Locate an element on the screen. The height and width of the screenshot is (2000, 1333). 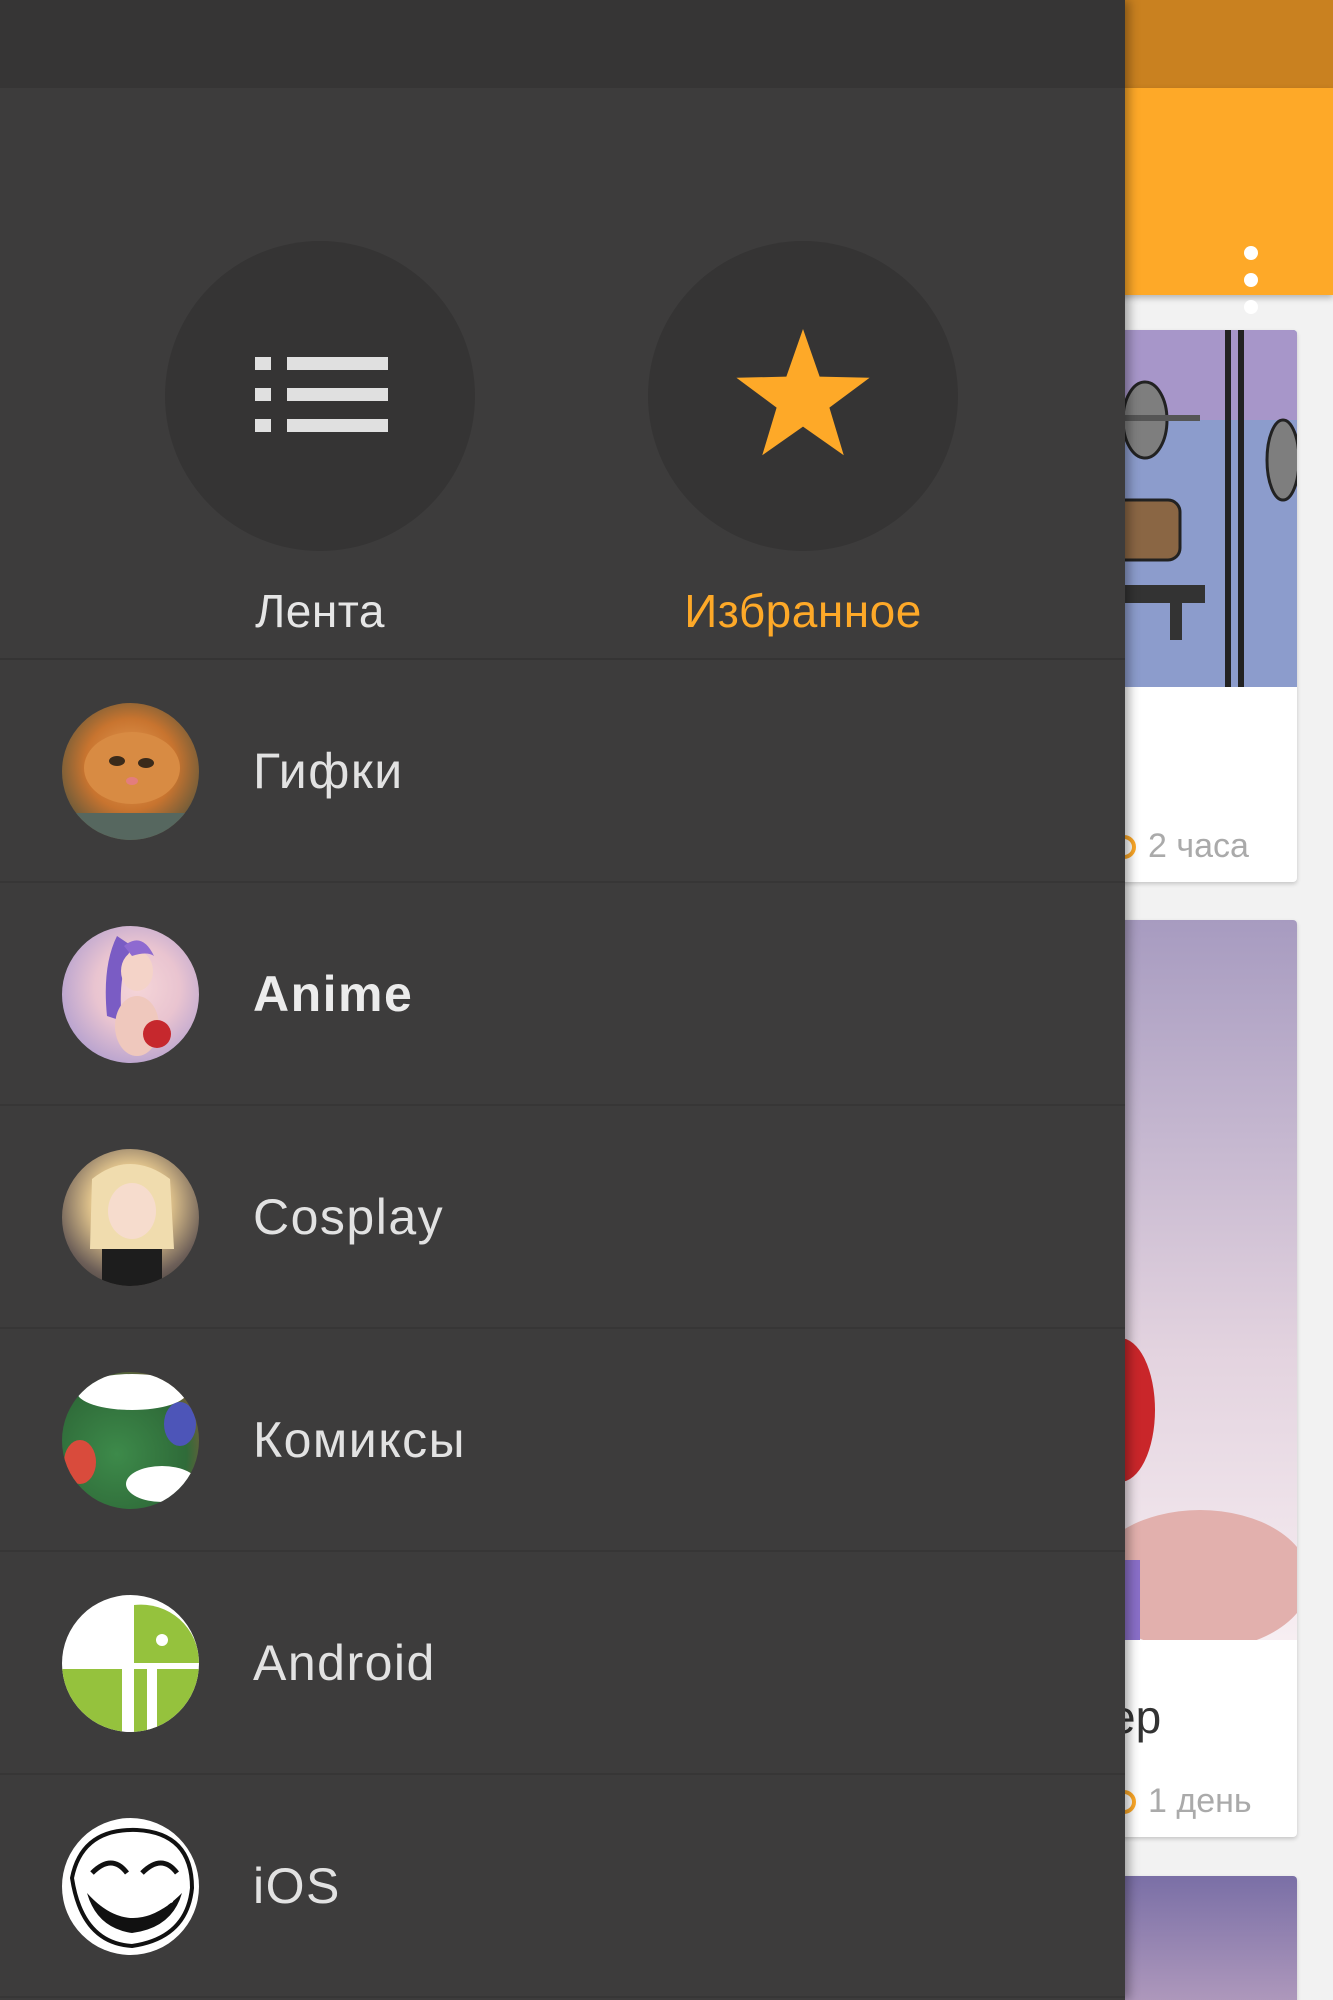
star-icon is located at coordinates (803, 392).